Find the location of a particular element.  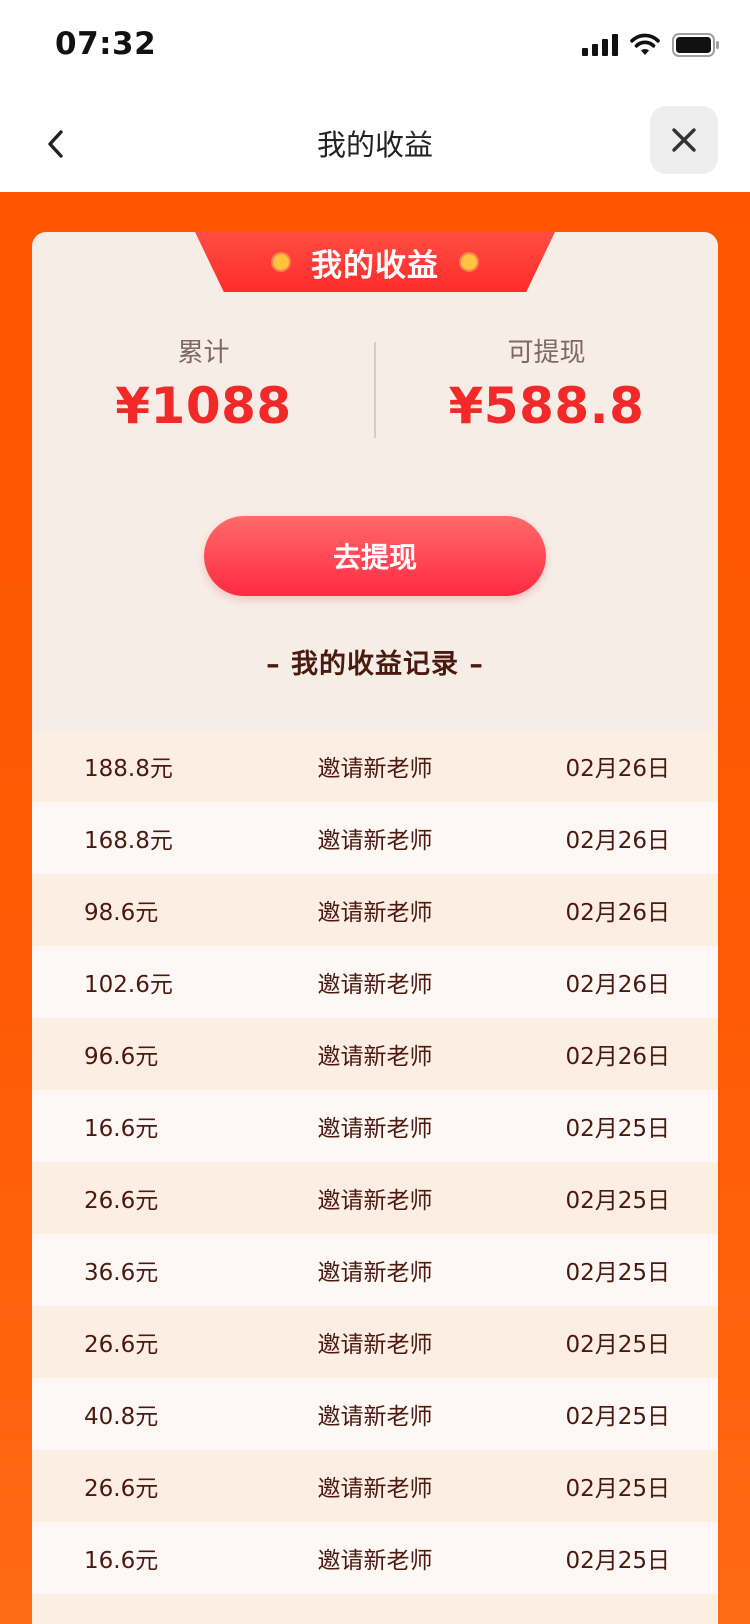

card-title: 我的收益 is located at coordinates (375, 265).